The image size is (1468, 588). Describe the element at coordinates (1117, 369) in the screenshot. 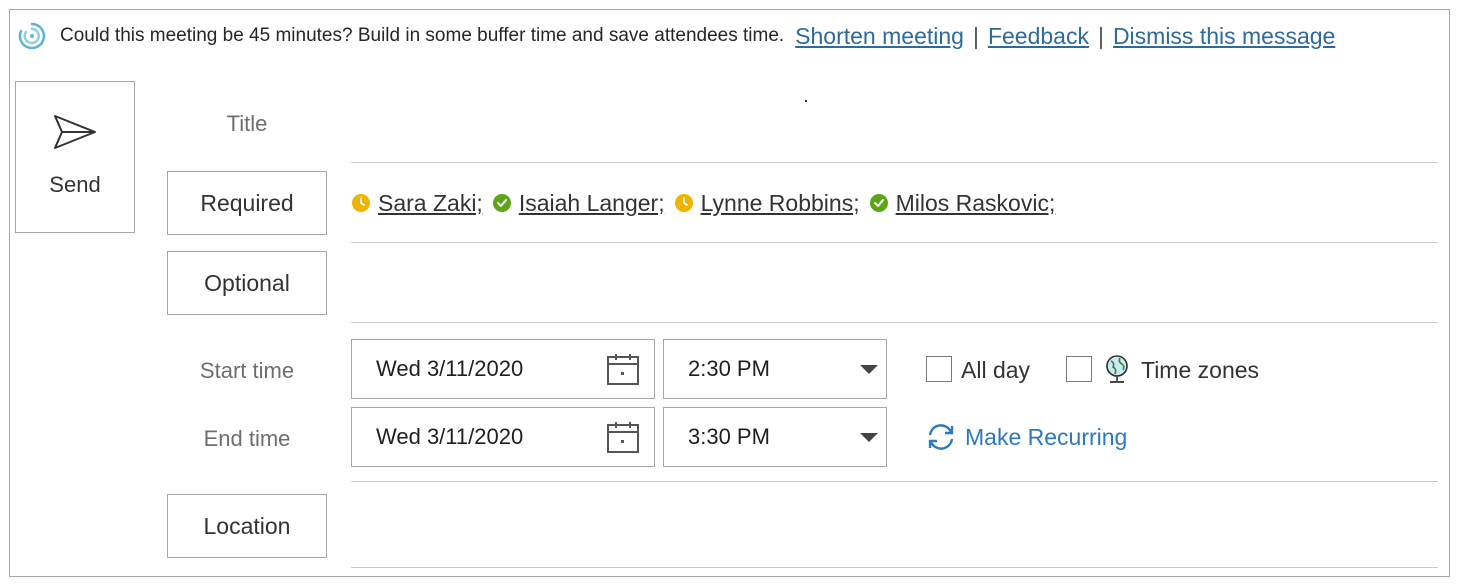

I see `globe-icon` at that location.